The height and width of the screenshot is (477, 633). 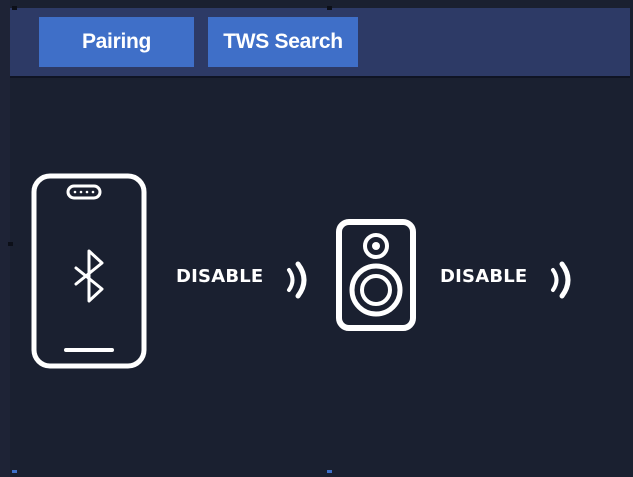 I want to click on tab-pairing: Pairing, so click(x=116, y=42).